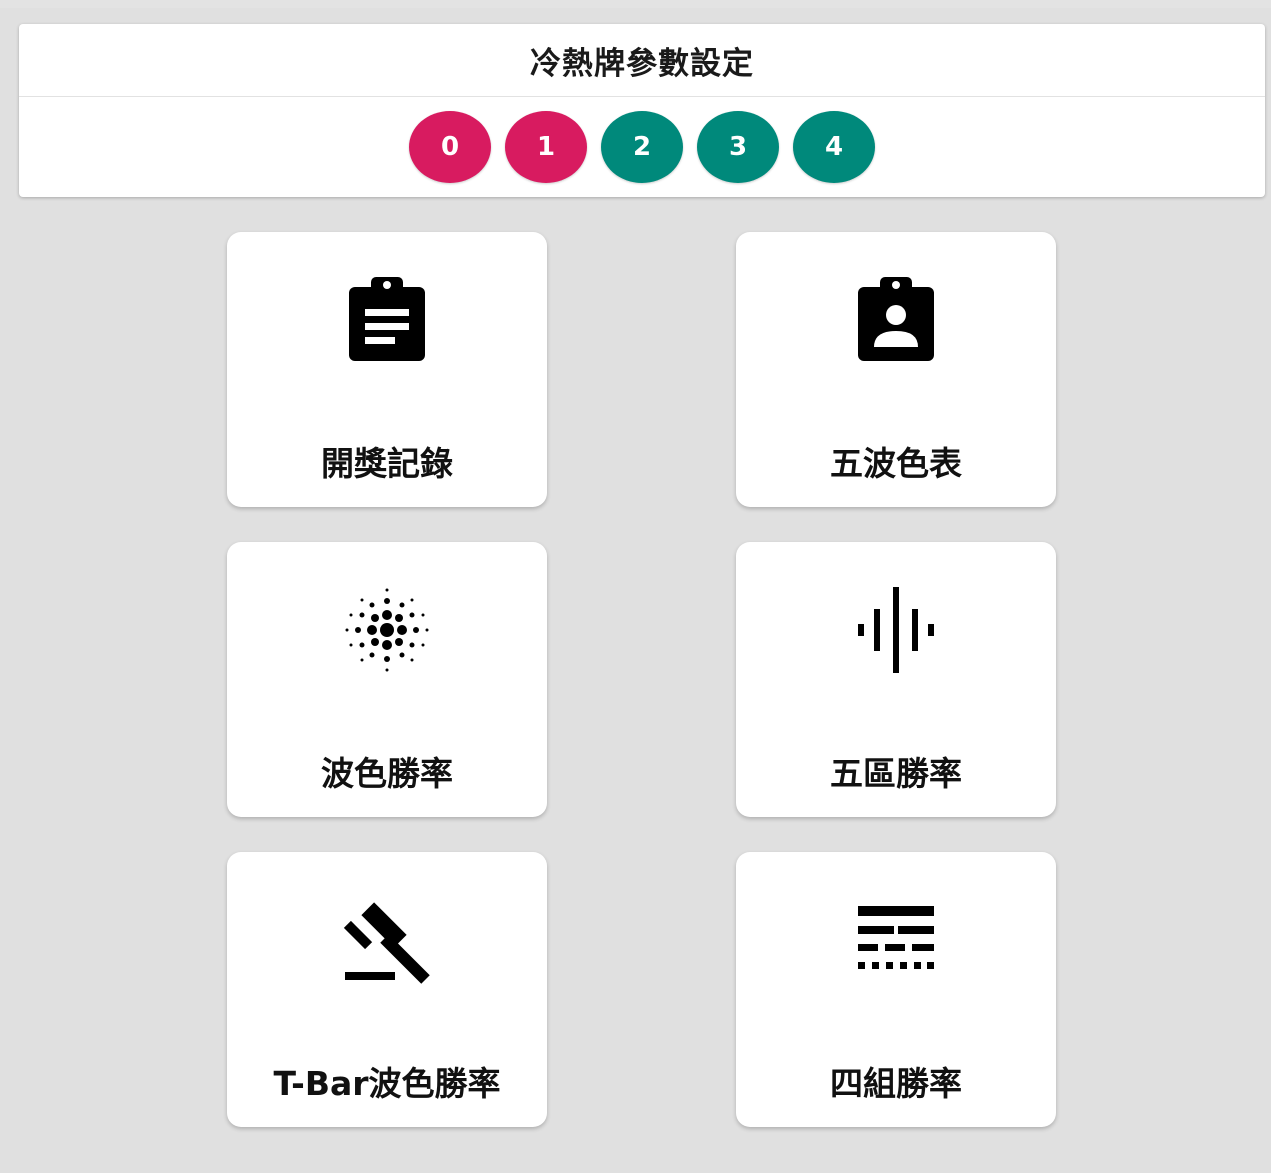  What do you see at coordinates (896, 463) in the screenshot?
I see `tile-label: 五波色表` at bounding box center [896, 463].